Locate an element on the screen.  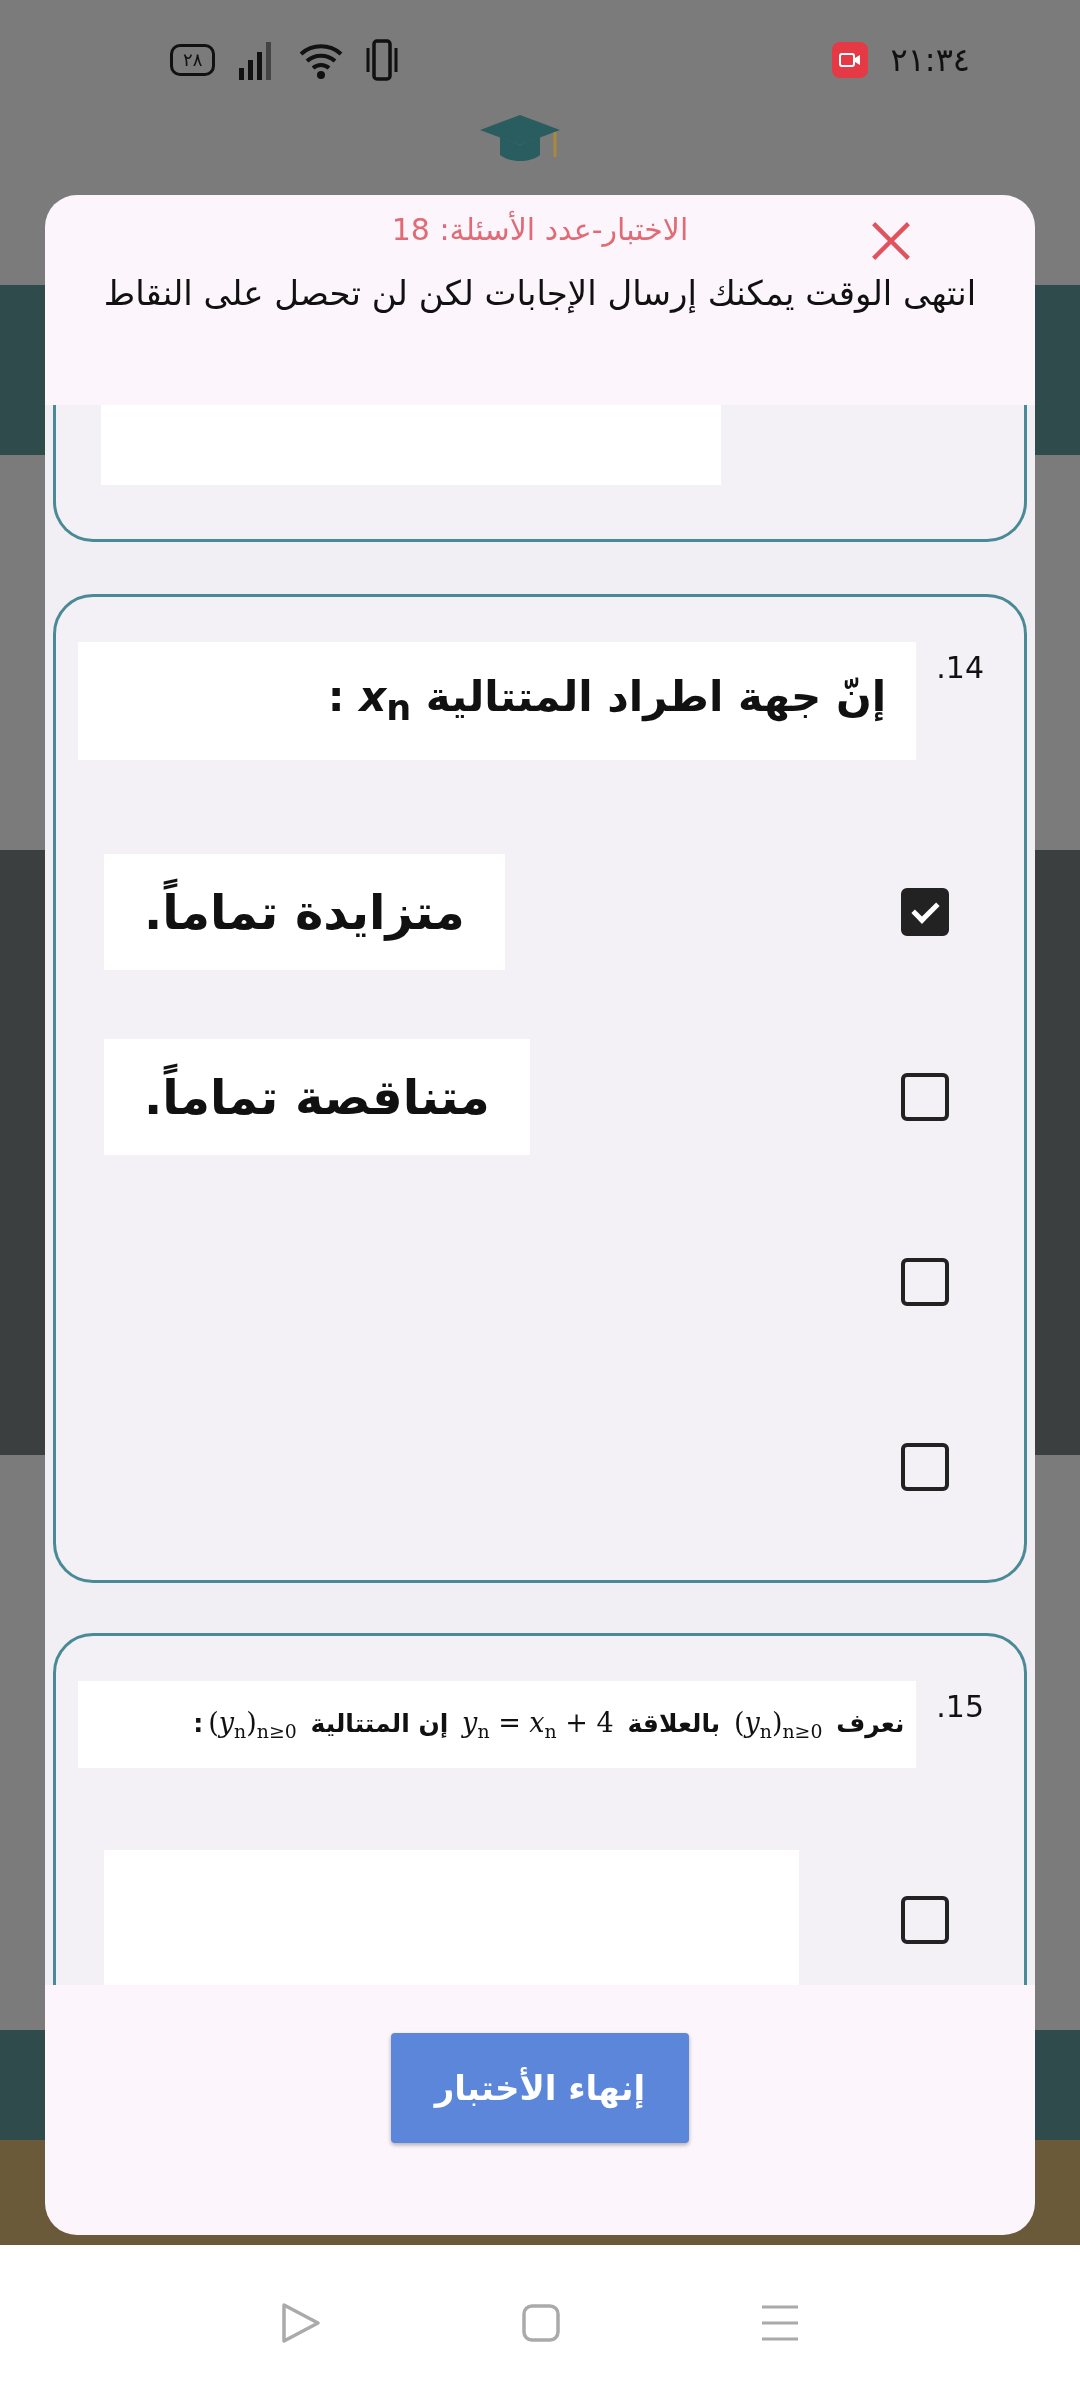
question-number: 15. is located at coordinates (960, 1705).